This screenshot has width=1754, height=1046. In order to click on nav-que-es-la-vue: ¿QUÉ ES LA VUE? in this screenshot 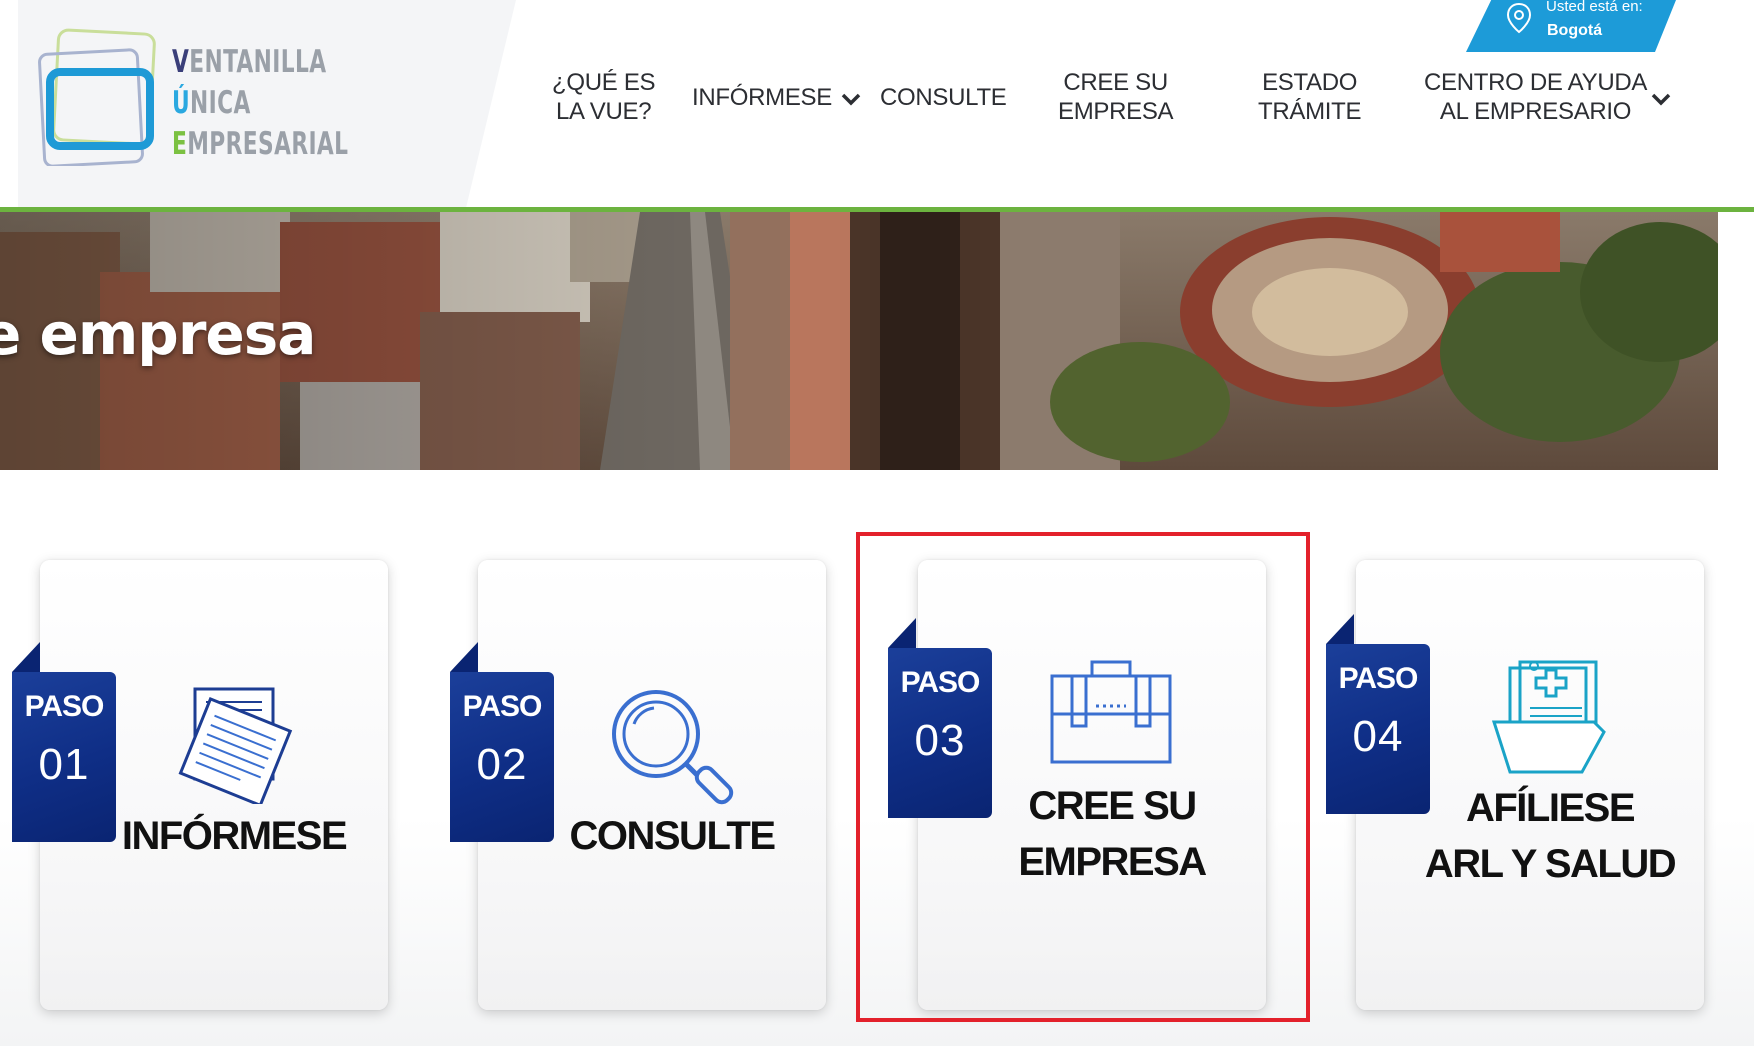, I will do `click(604, 97)`.